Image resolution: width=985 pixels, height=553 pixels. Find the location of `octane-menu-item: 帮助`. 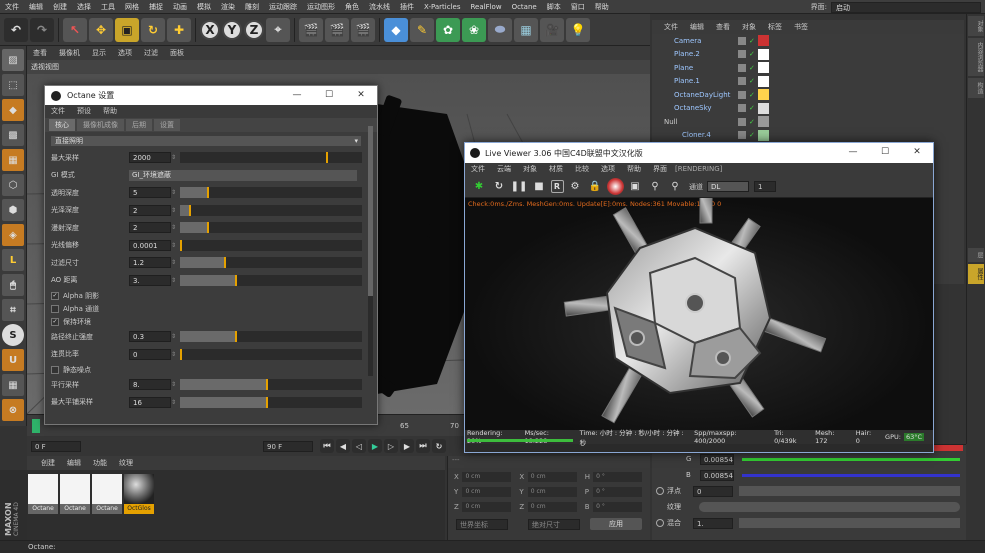

octane-menu-item: 帮助 is located at coordinates (110, 111).